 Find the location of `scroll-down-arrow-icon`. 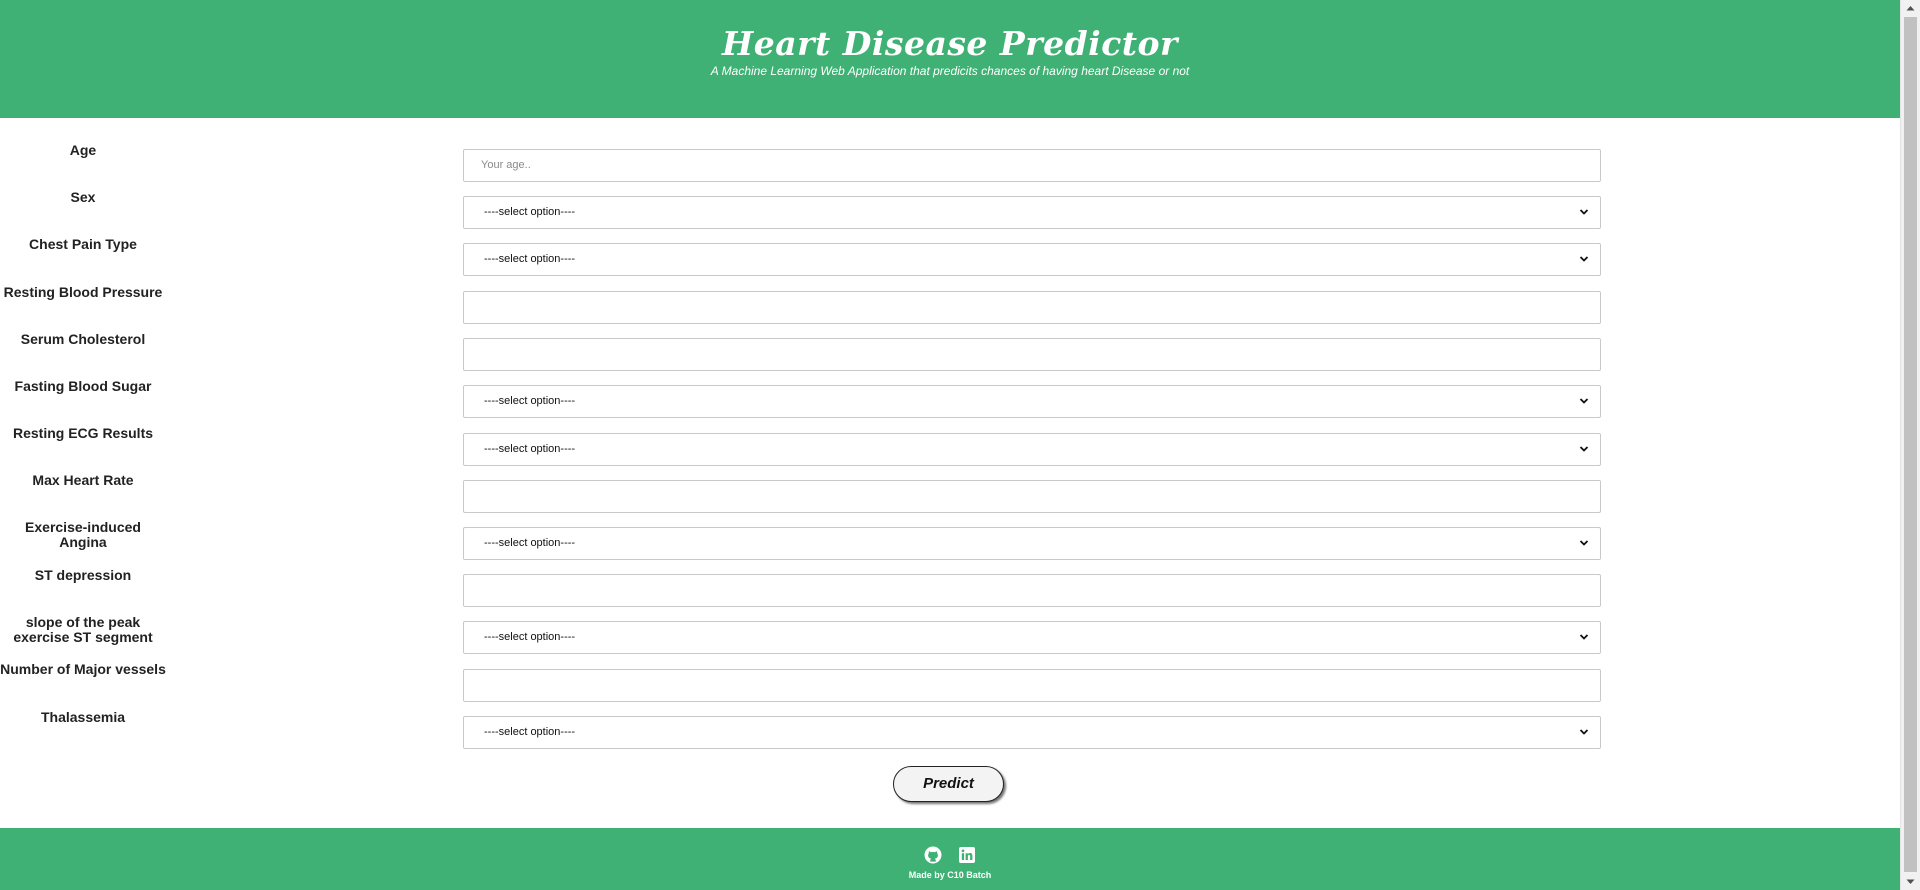

scroll-down-arrow-icon is located at coordinates (1910, 881).